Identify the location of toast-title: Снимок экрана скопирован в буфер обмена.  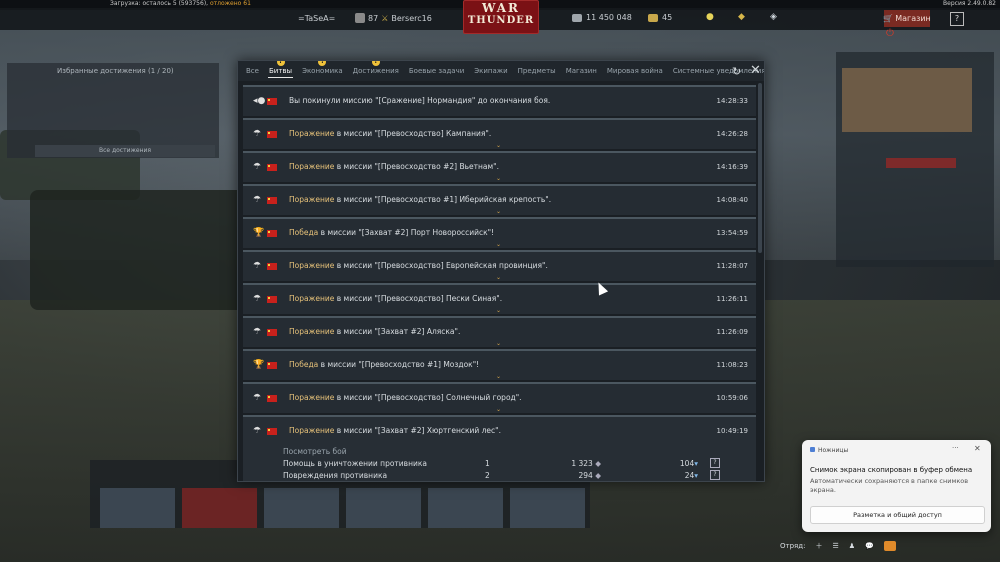
(891, 470).